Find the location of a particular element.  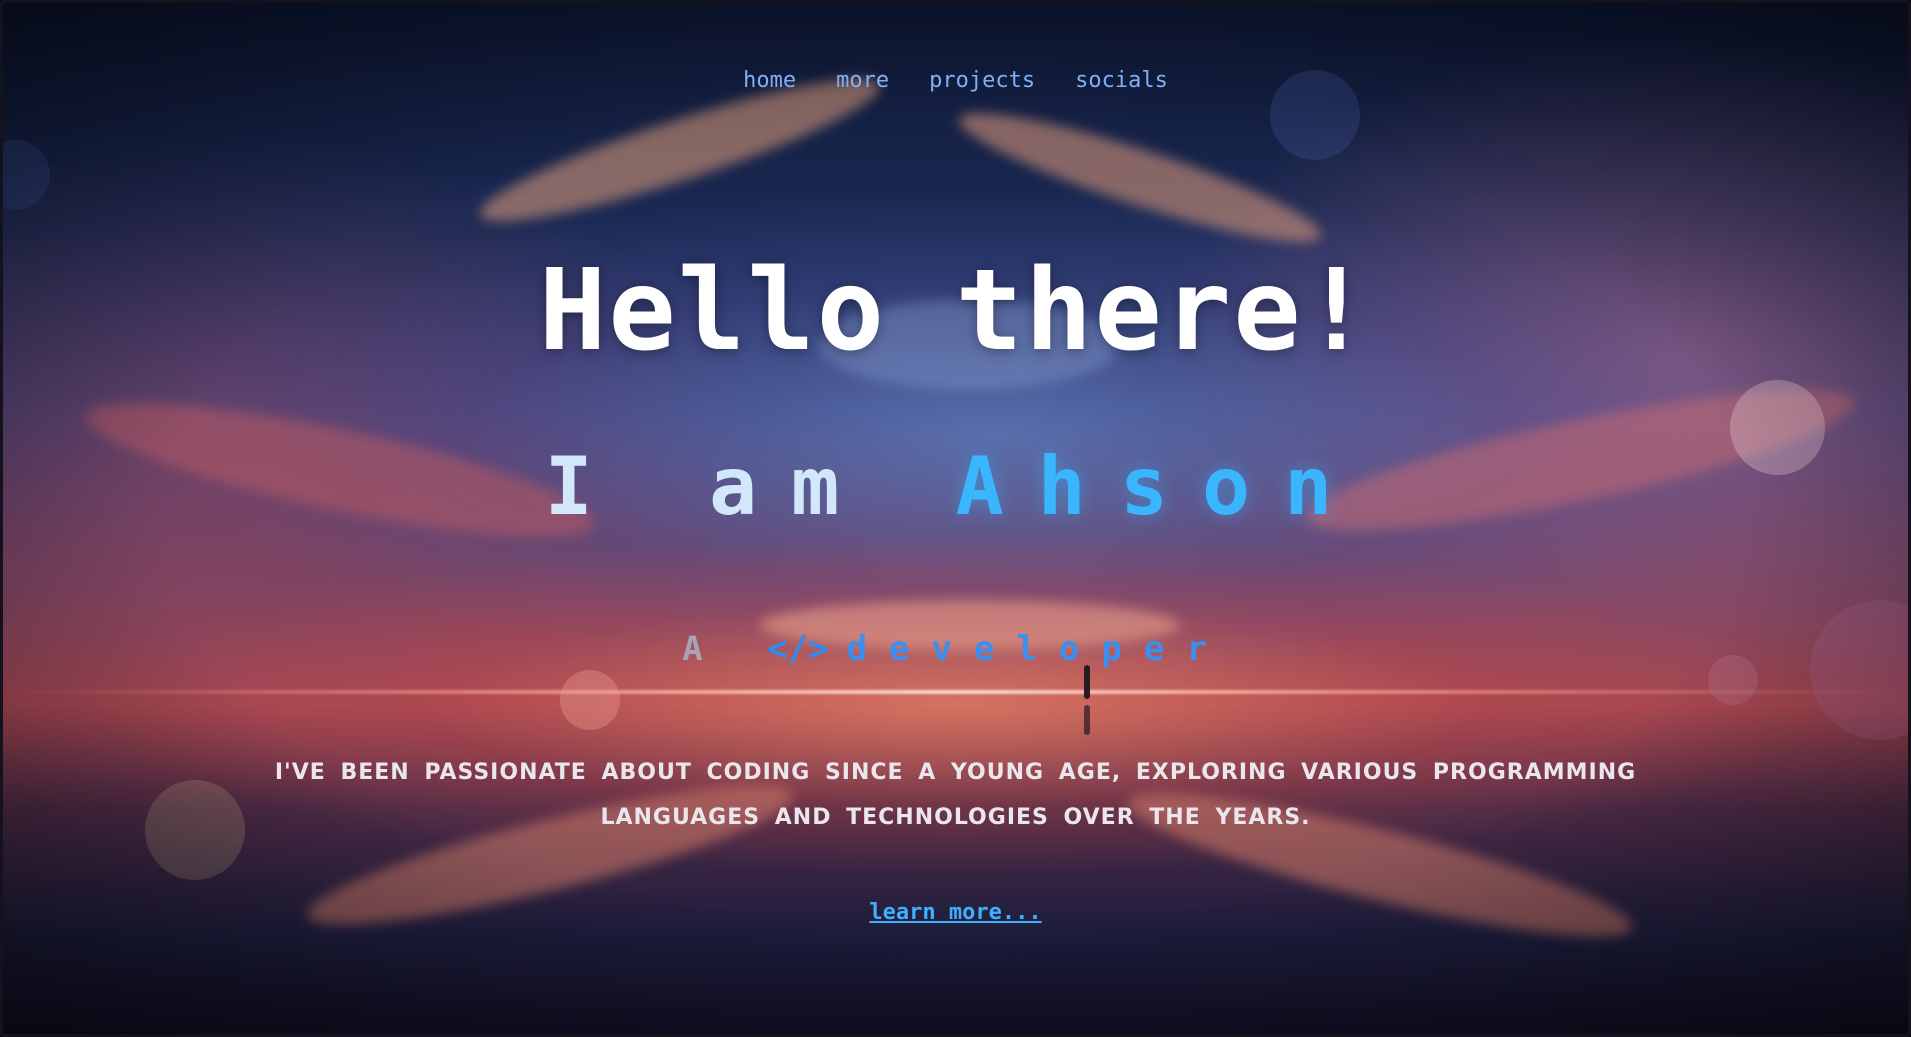

intro-name: Ahson is located at coordinates (1161, 486).